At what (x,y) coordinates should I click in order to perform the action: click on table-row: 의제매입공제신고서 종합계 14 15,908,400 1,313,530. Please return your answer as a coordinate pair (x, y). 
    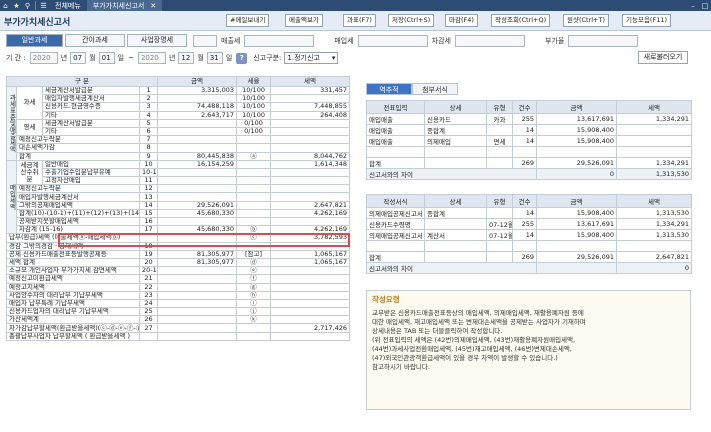
    Looking at the image, I should click on (529, 213).